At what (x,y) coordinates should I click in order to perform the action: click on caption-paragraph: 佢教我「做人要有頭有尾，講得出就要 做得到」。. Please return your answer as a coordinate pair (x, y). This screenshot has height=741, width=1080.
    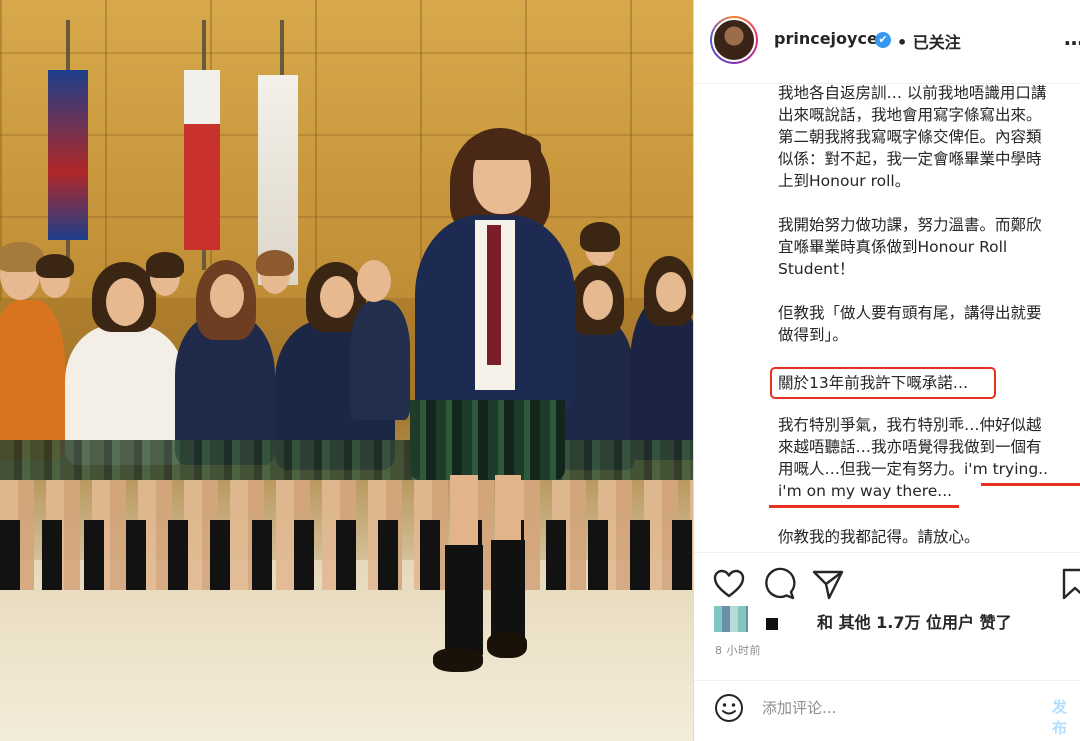
    Looking at the image, I should click on (910, 324).